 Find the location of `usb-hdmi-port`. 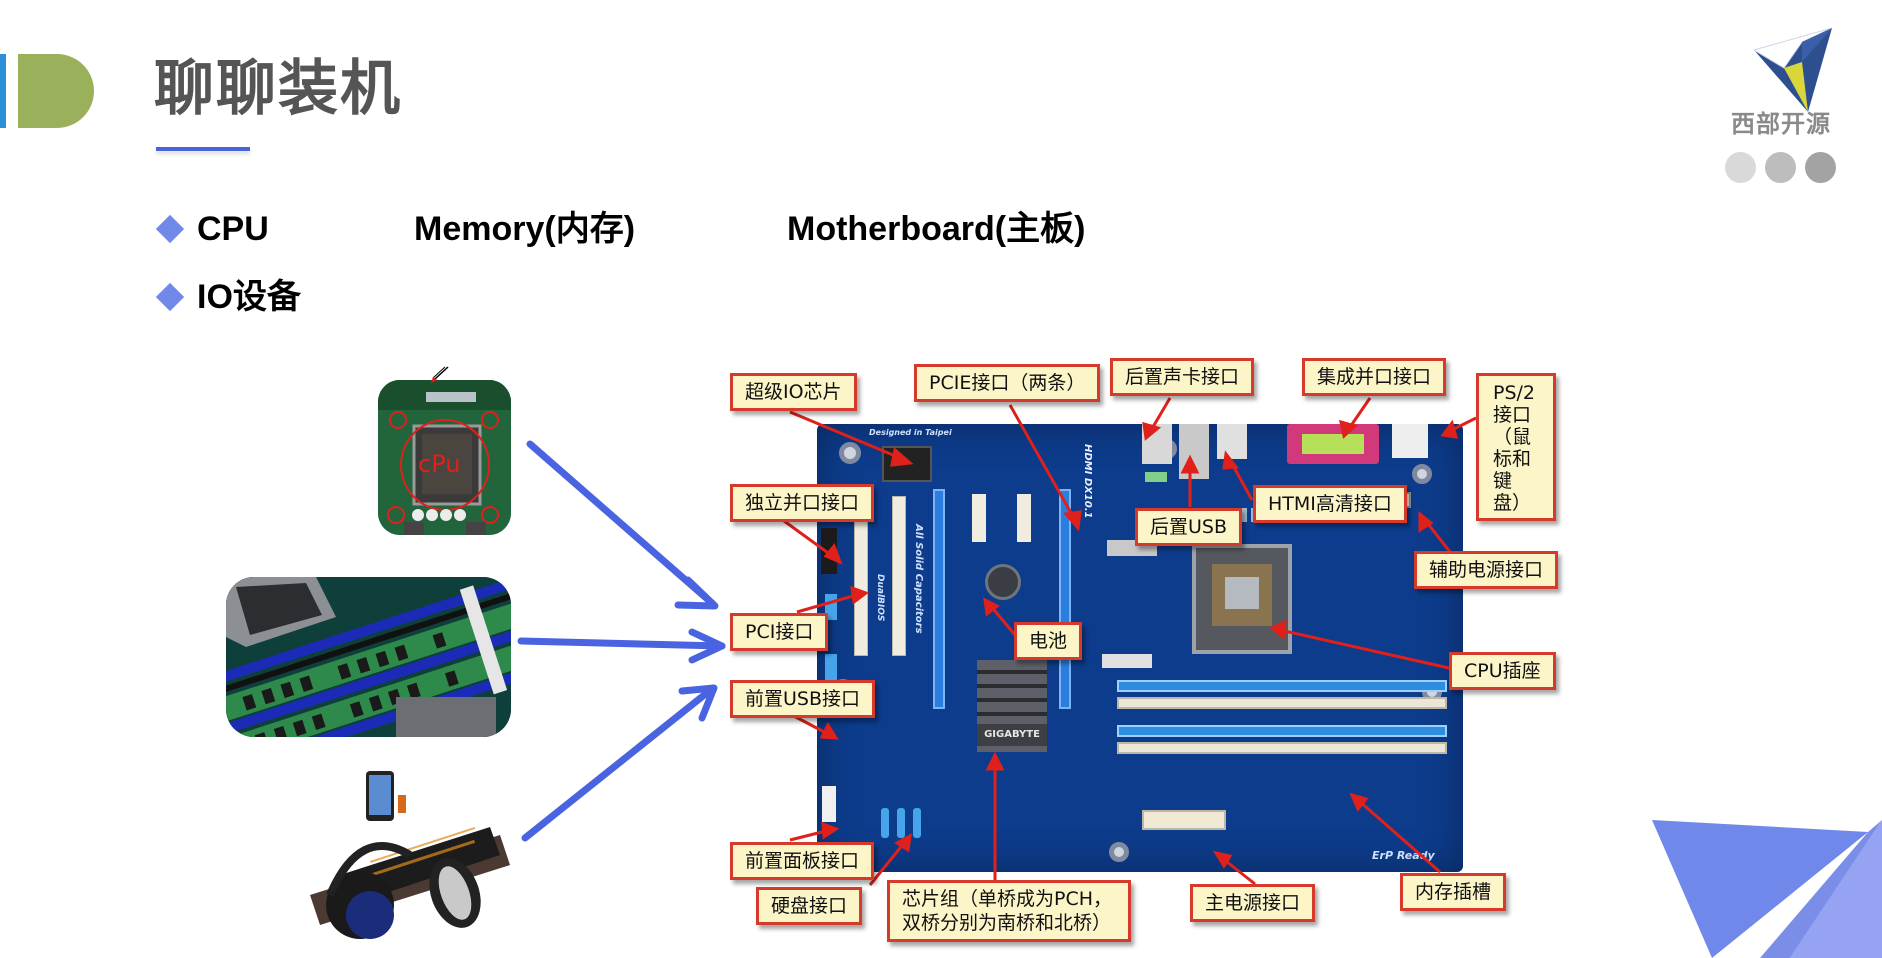

usb-hdmi-port is located at coordinates (1232, 441).